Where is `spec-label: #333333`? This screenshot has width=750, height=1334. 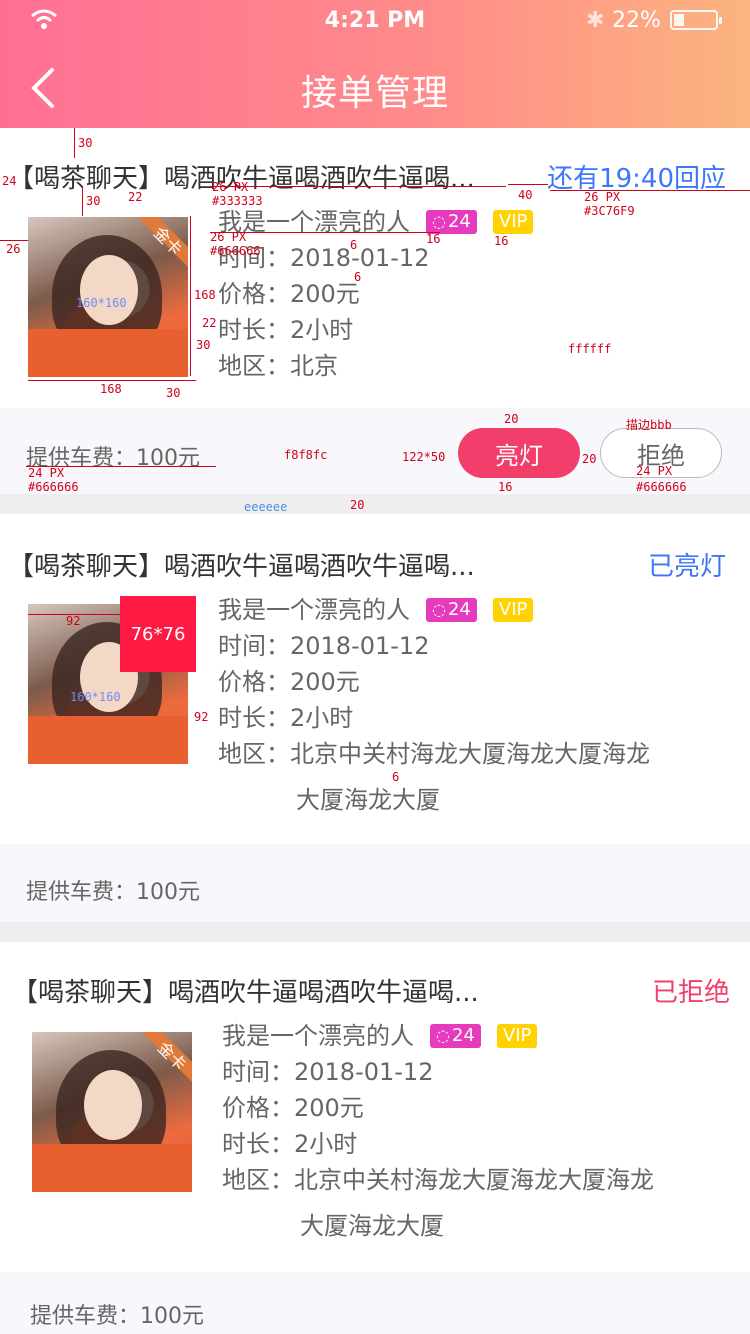 spec-label: #333333 is located at coordinates (237, 201).